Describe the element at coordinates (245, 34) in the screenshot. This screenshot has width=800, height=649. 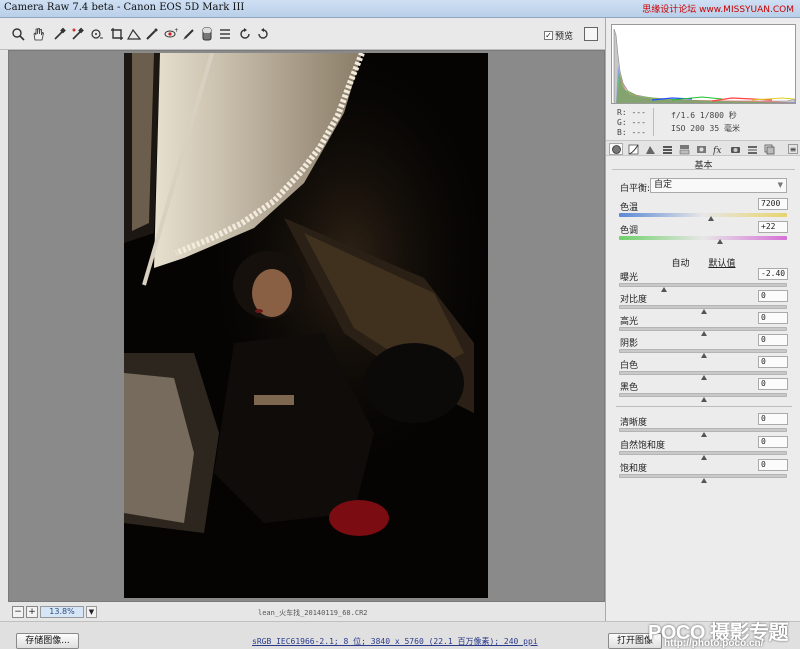
I see `rotate-ccw-icon` at that location.